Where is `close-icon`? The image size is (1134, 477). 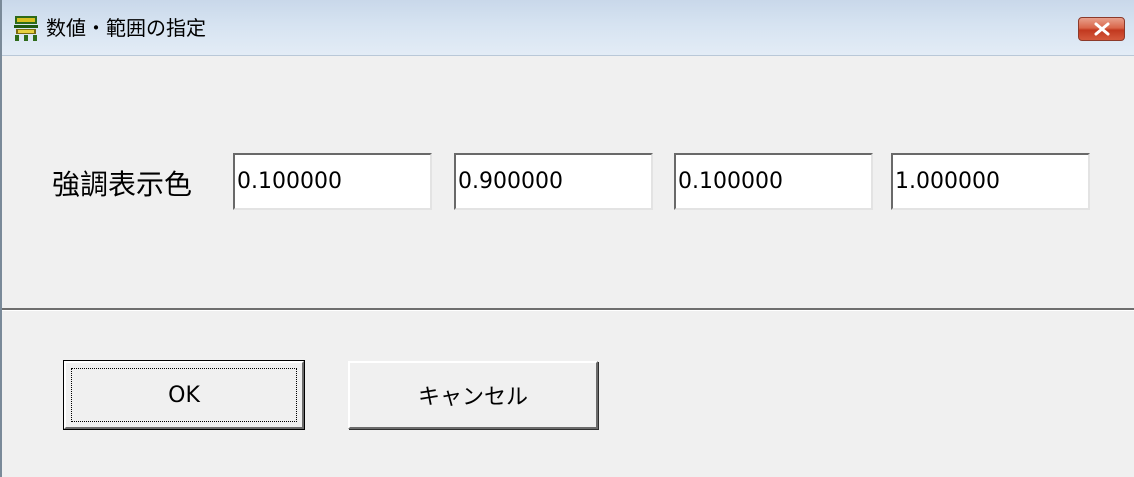
close-icon is located at coordinates (1102, 29).